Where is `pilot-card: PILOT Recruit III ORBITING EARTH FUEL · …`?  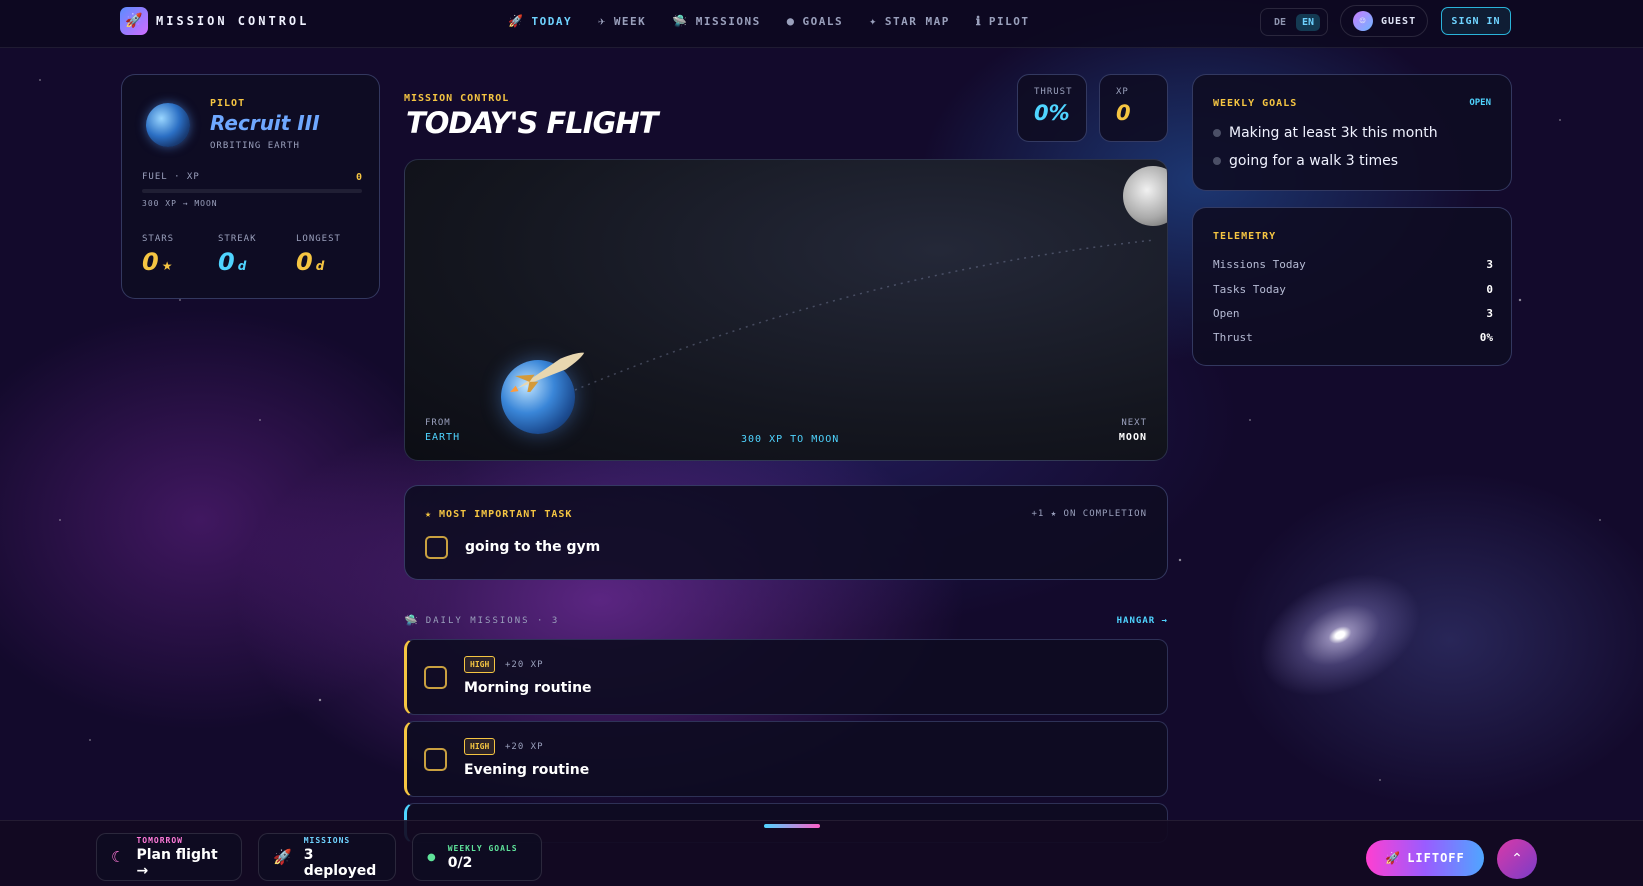
pilot-card: PILOT Recruit III ORBITING EARTH FUEL · … is located at coordinates (250, 186).